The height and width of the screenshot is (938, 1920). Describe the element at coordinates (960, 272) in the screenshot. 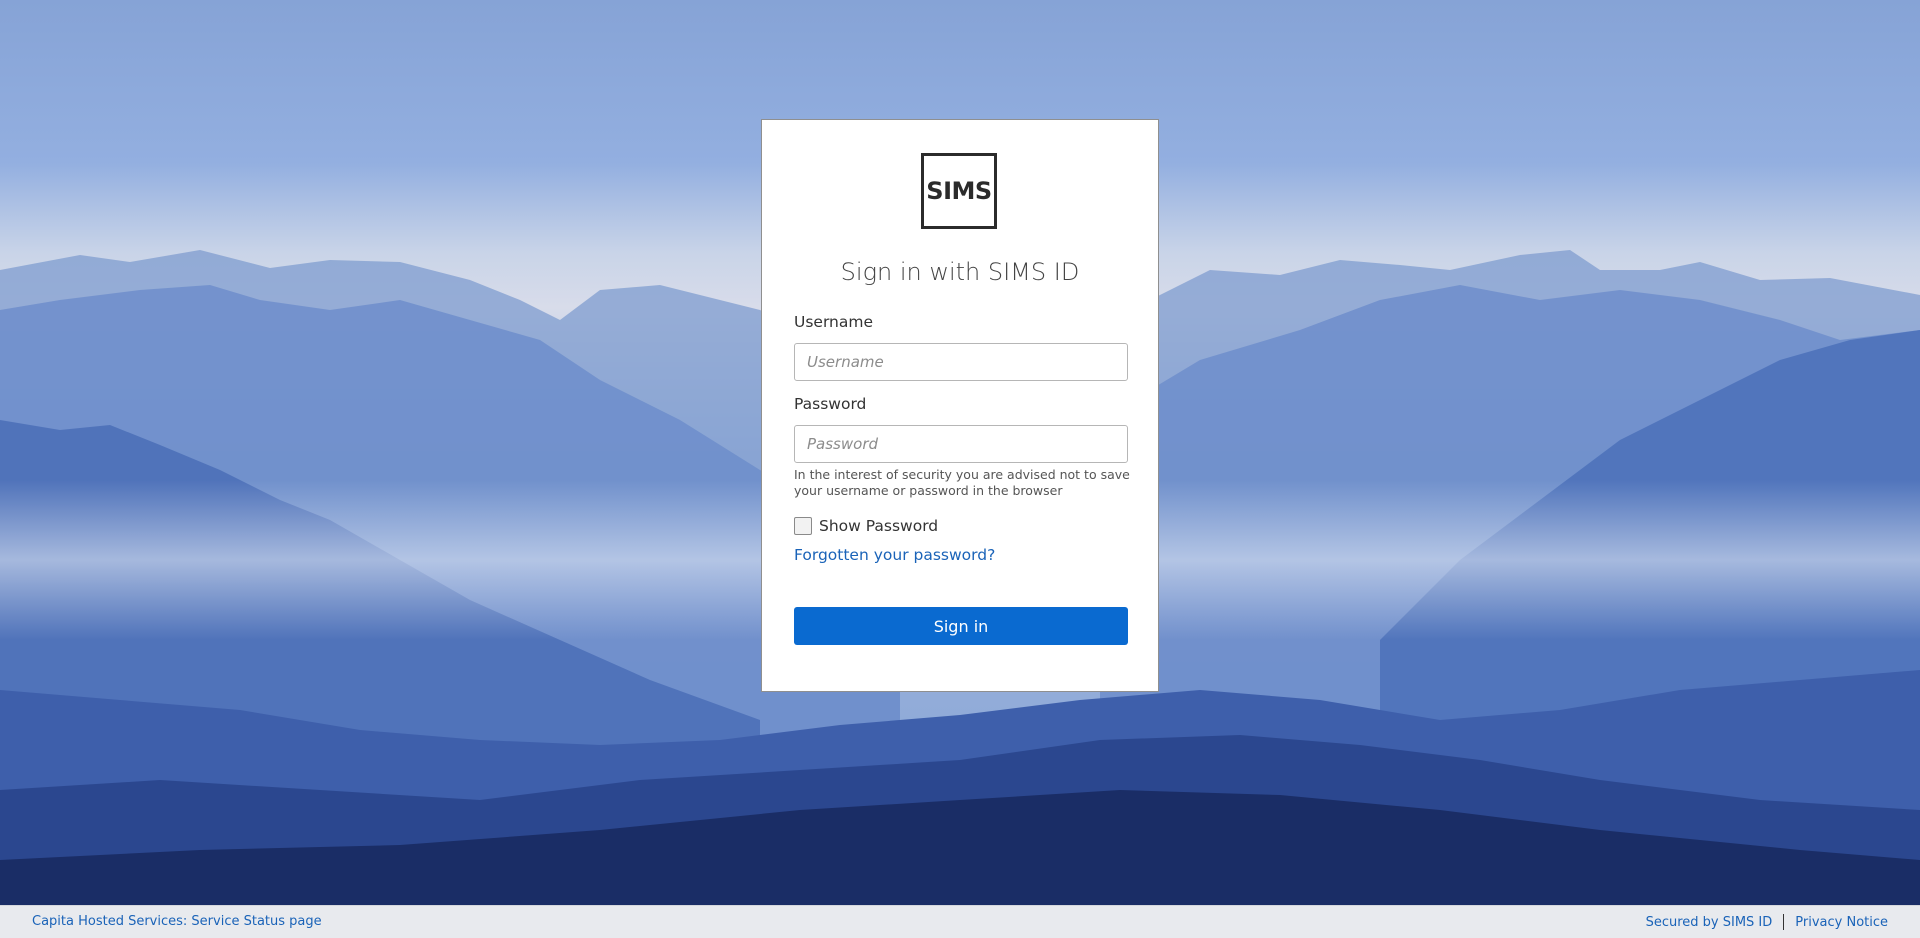

I see `sign-in-title: Sign in with SIMS ID` at that location.